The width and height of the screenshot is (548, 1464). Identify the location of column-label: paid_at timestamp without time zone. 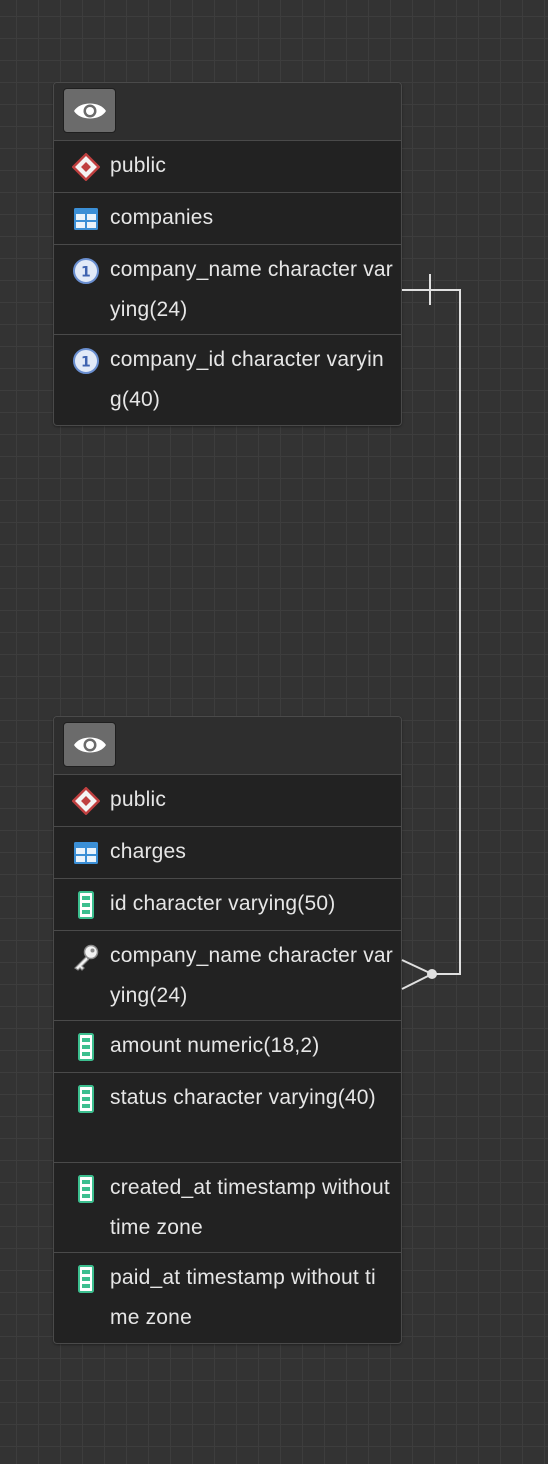
(243, 1297).